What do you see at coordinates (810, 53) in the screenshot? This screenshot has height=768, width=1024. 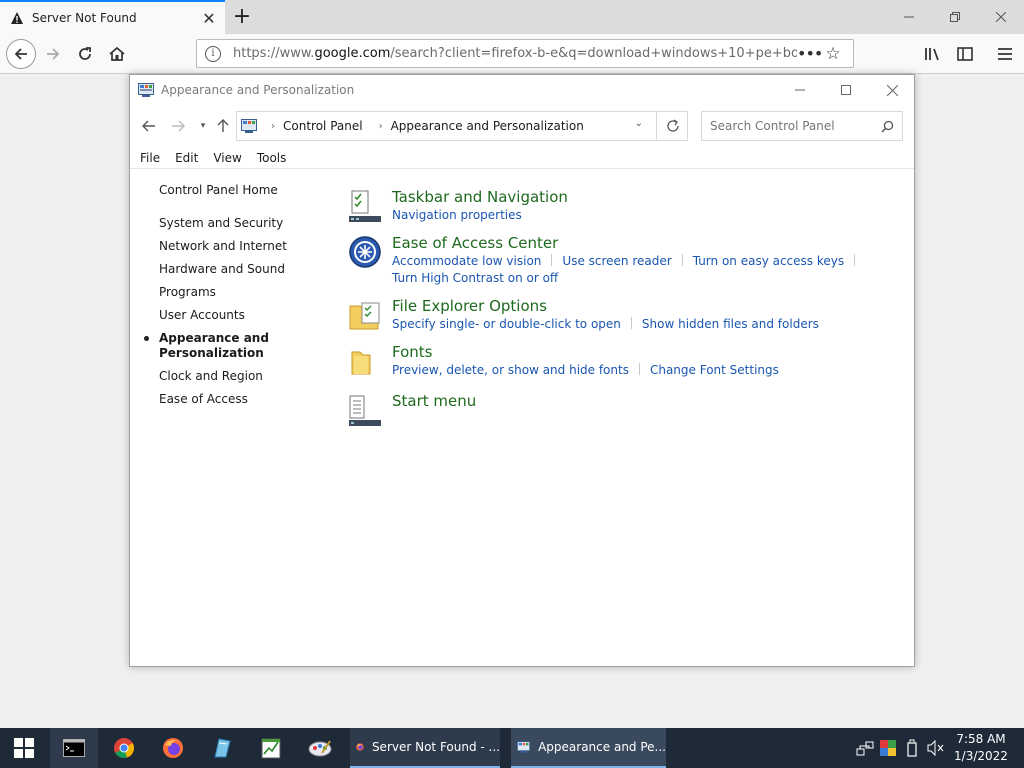 I see `page-actions-icon: •••` at bounding box center [810, 53].